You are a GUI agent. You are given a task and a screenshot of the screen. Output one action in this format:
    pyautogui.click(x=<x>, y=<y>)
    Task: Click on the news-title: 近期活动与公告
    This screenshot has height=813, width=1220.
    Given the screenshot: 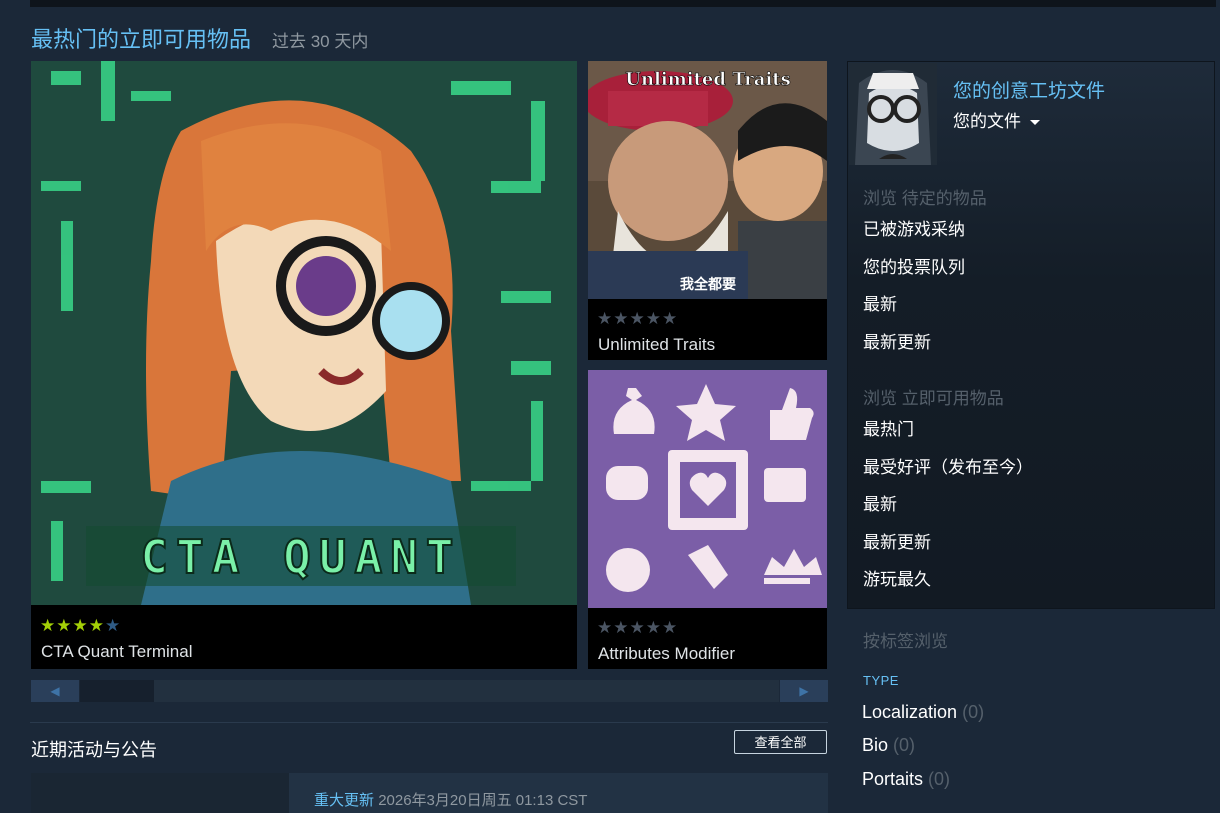 What is the action you would take?
    pyautogui.click(x=94, y=750)
    